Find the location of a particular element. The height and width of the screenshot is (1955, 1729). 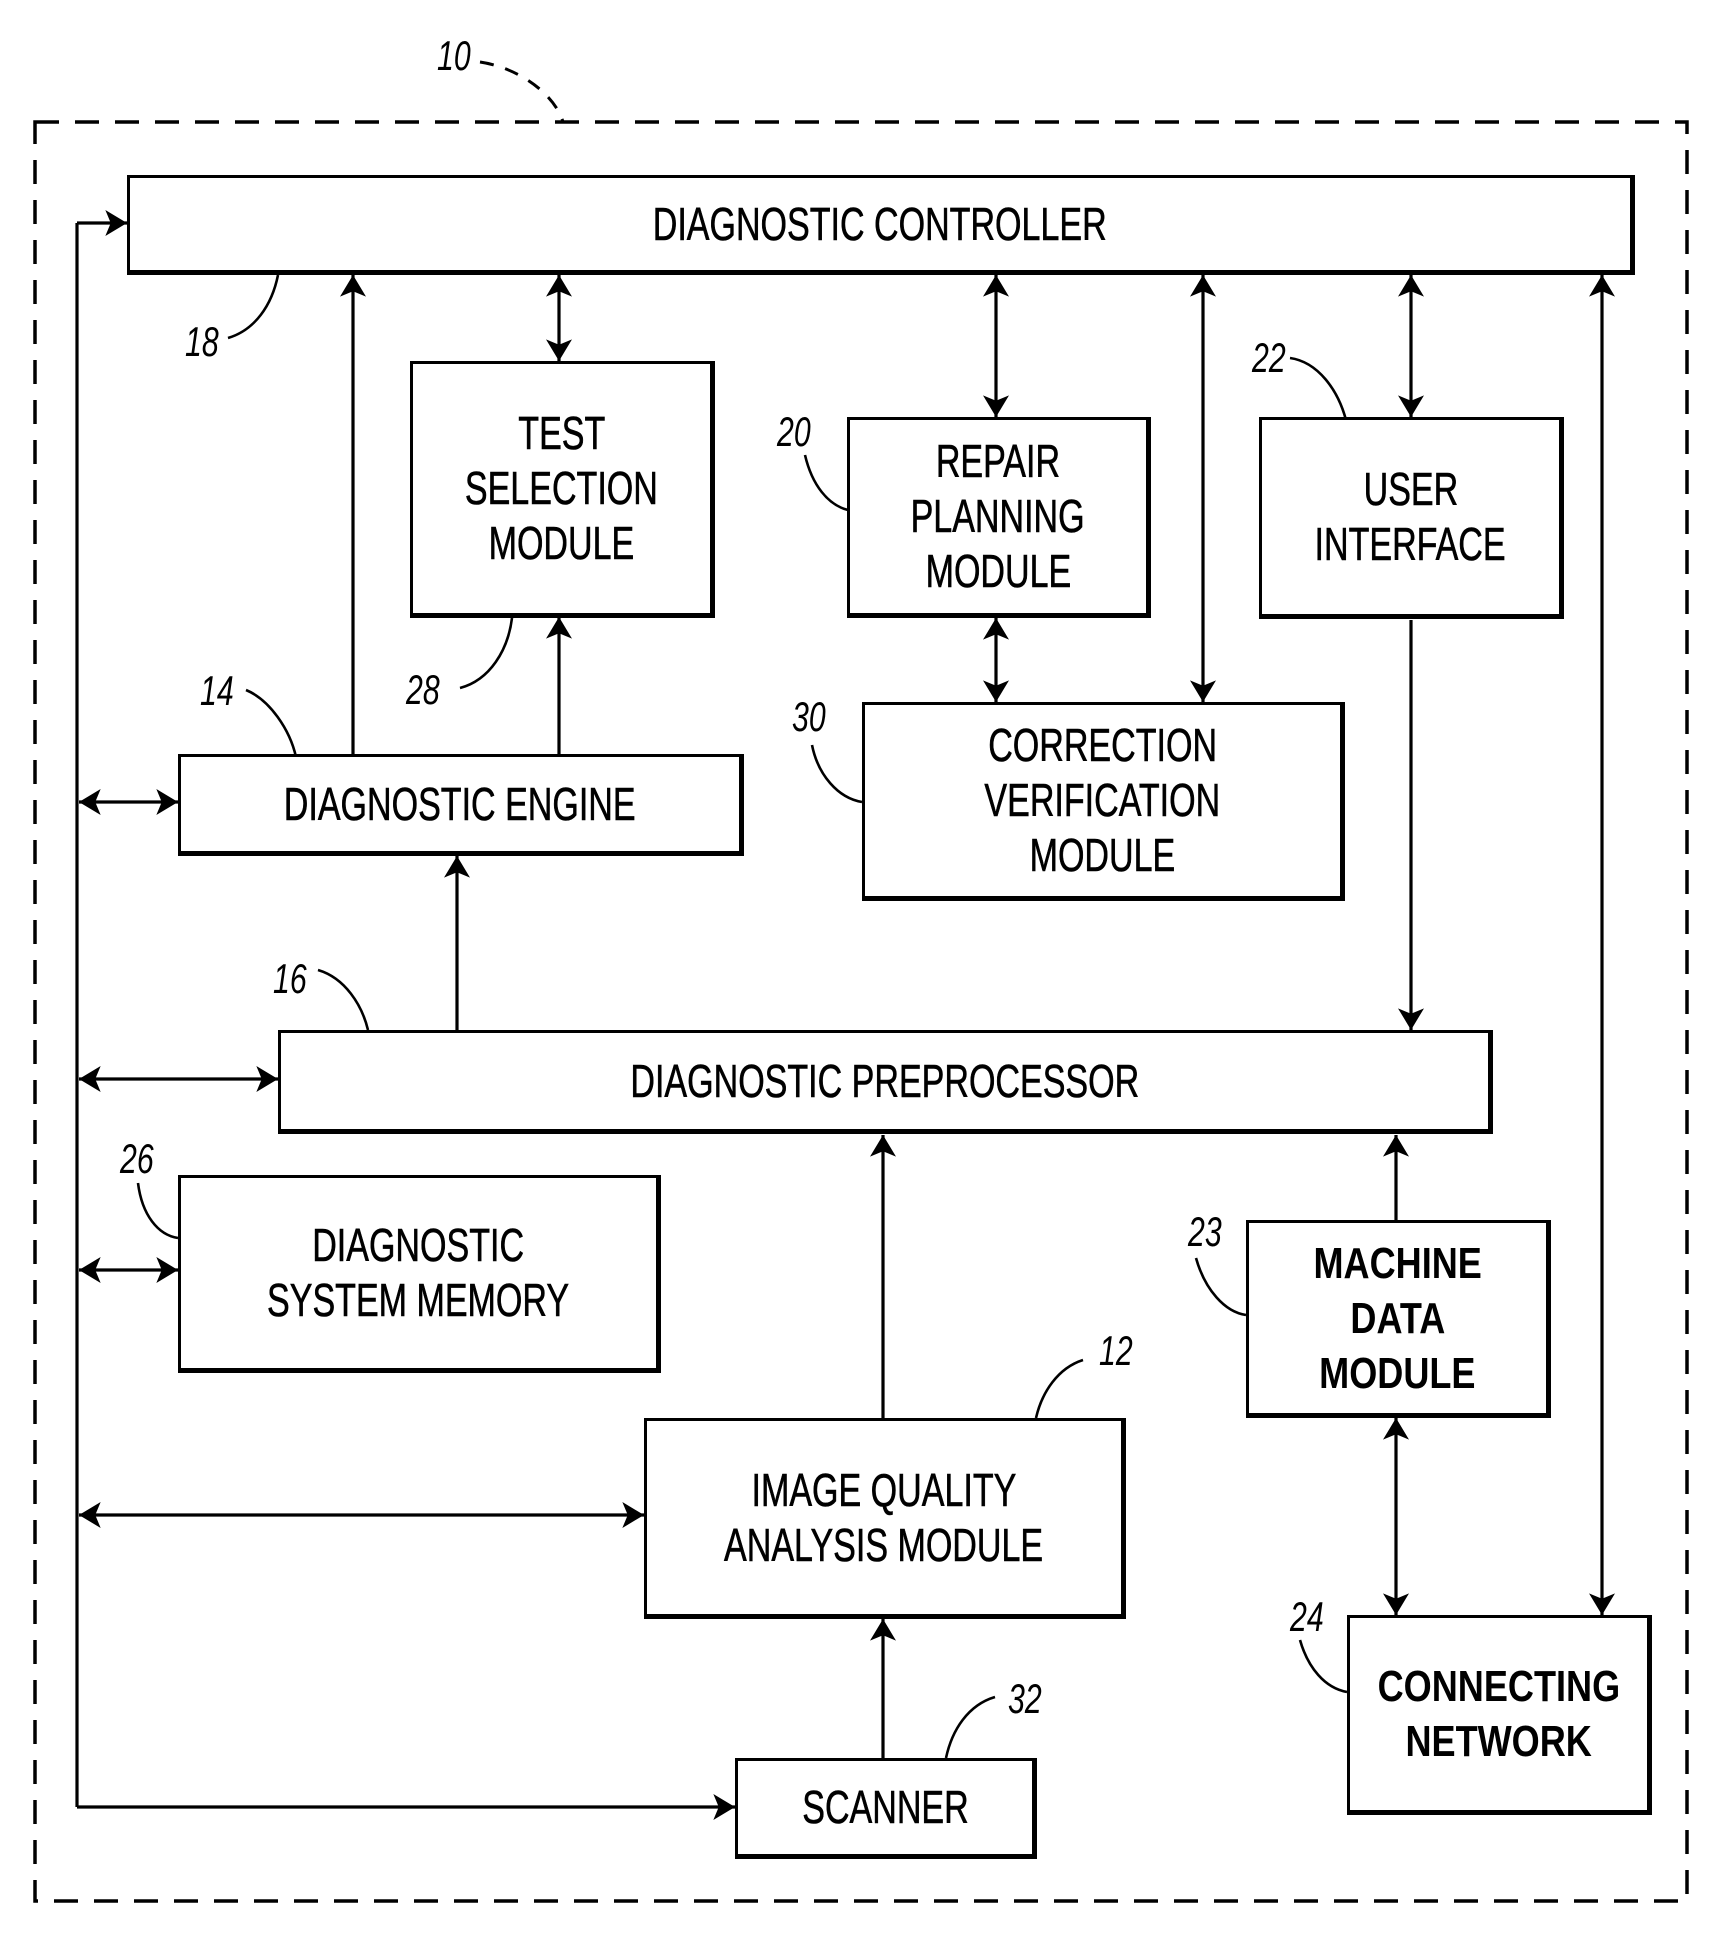

ref-30: 30 is located at coordinates (809, 716).